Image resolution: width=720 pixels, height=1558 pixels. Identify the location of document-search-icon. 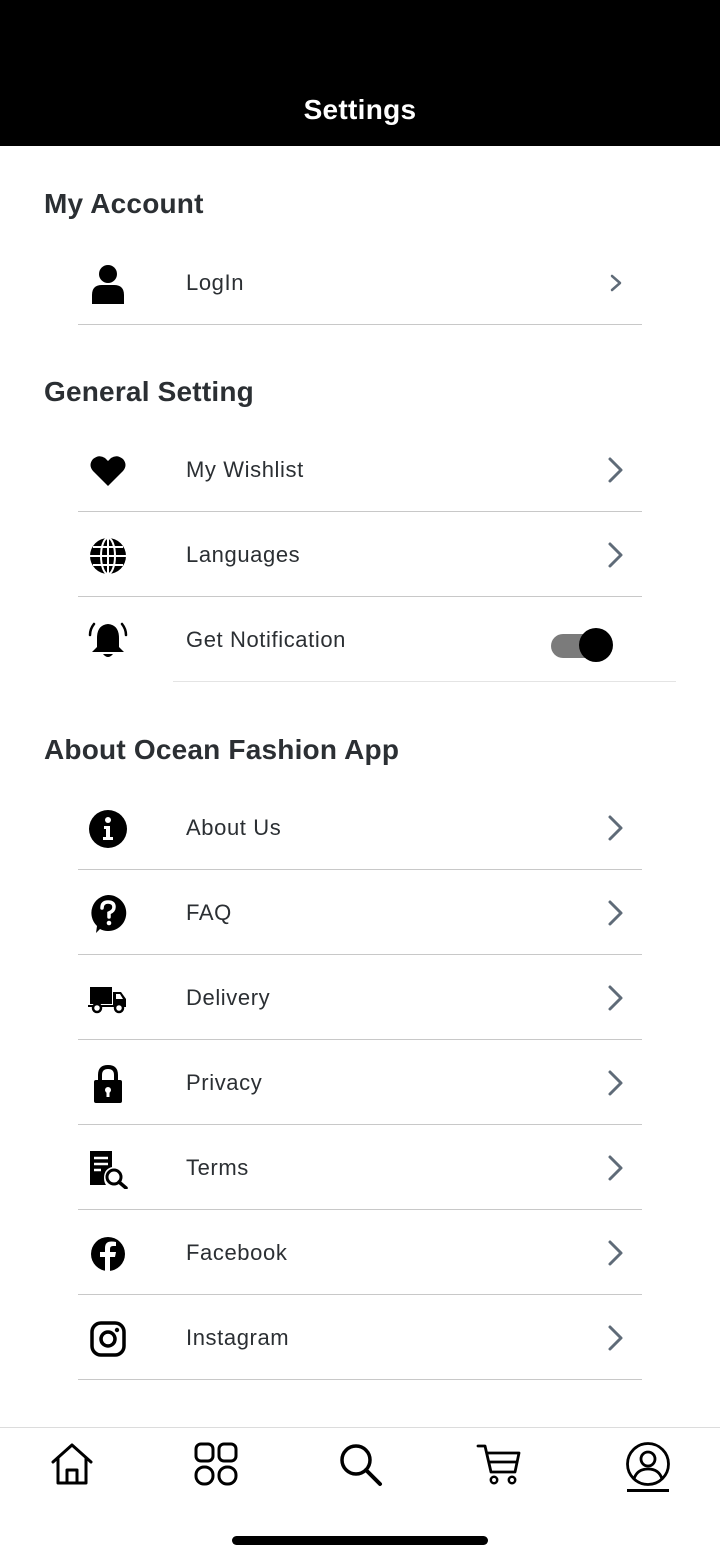
(108, 1169).